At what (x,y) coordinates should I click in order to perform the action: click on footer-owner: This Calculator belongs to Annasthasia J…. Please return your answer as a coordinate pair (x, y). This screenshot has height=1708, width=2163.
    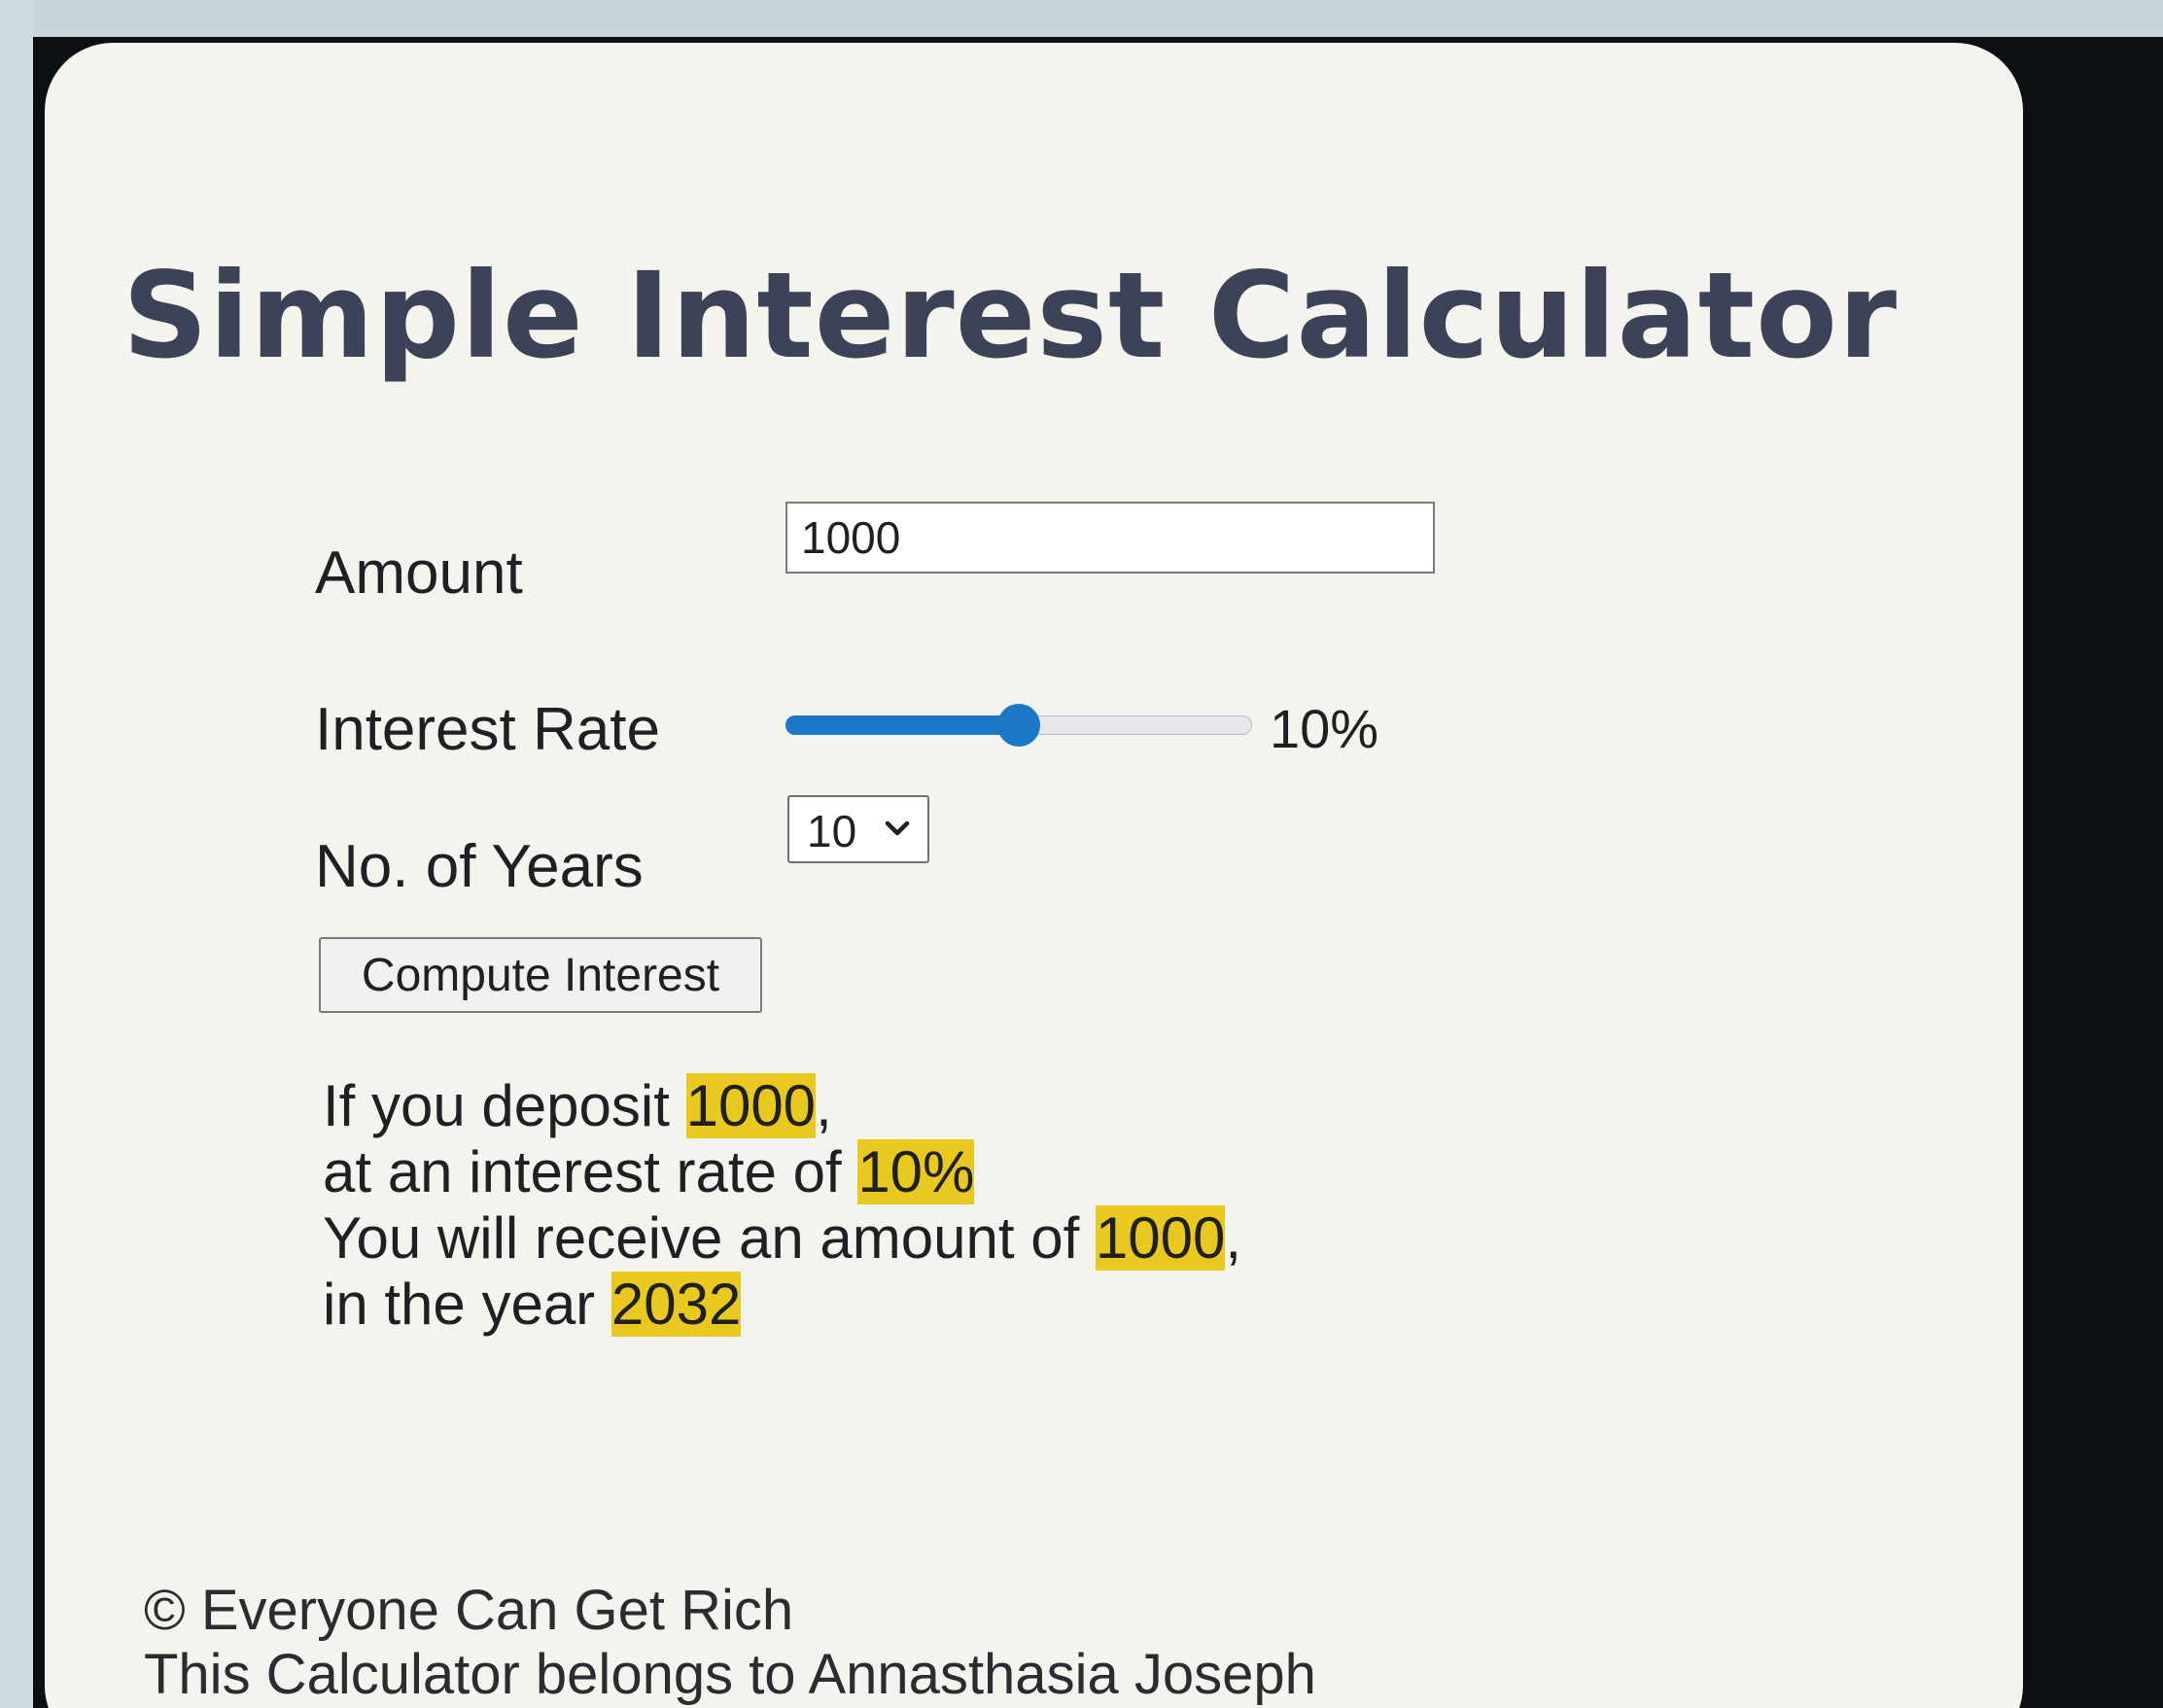
    Looking at the image, I should click on (730, 1675).